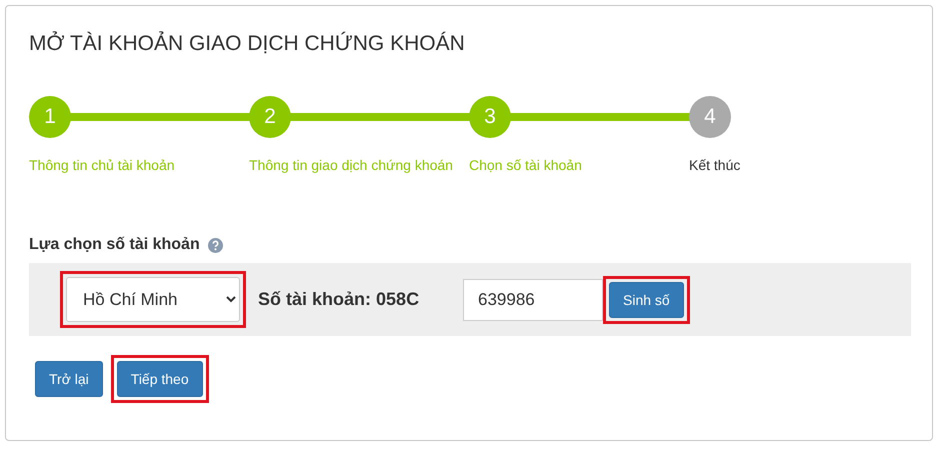 This screenshot has width=943, height=450. Describe the element at coordinates (69, 379) in the screenshot. I see `back-button: Trở lại` at that location.